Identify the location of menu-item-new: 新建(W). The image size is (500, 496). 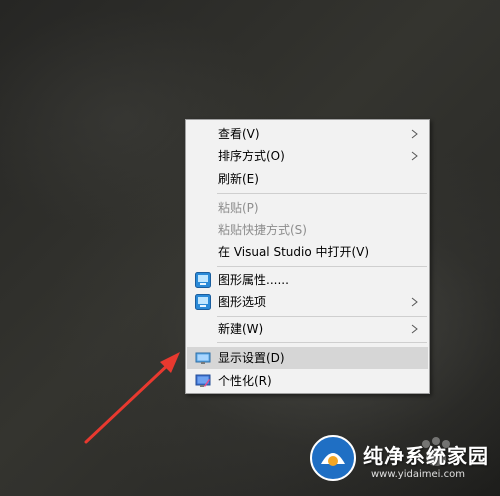
(307, 329).